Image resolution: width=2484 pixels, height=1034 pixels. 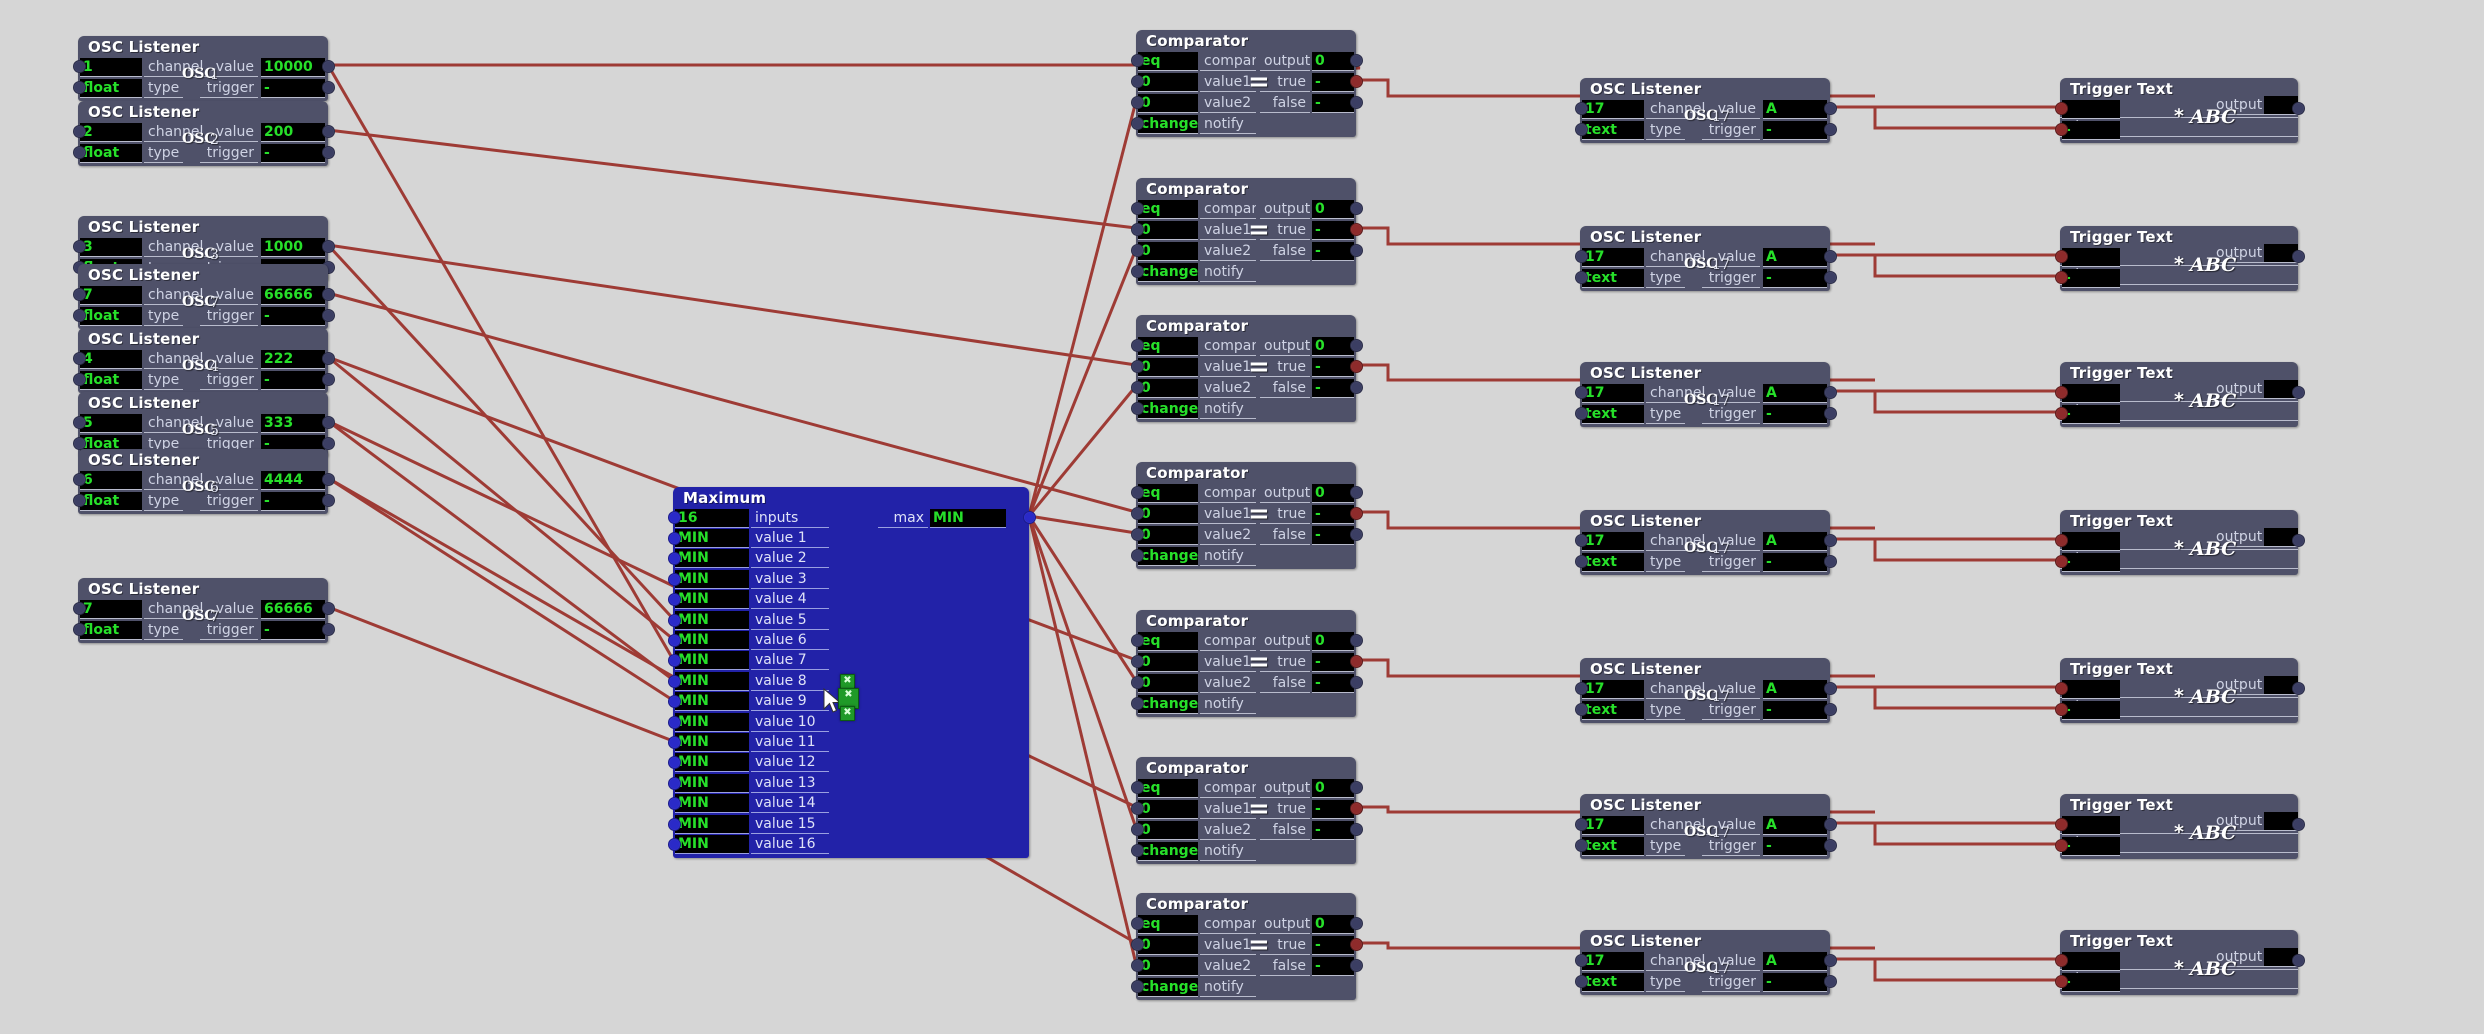 What do you see at coordinates (293, 609) in the screenshot?
I see `listener-value-field: 66666` at bounding box center [293, 609].